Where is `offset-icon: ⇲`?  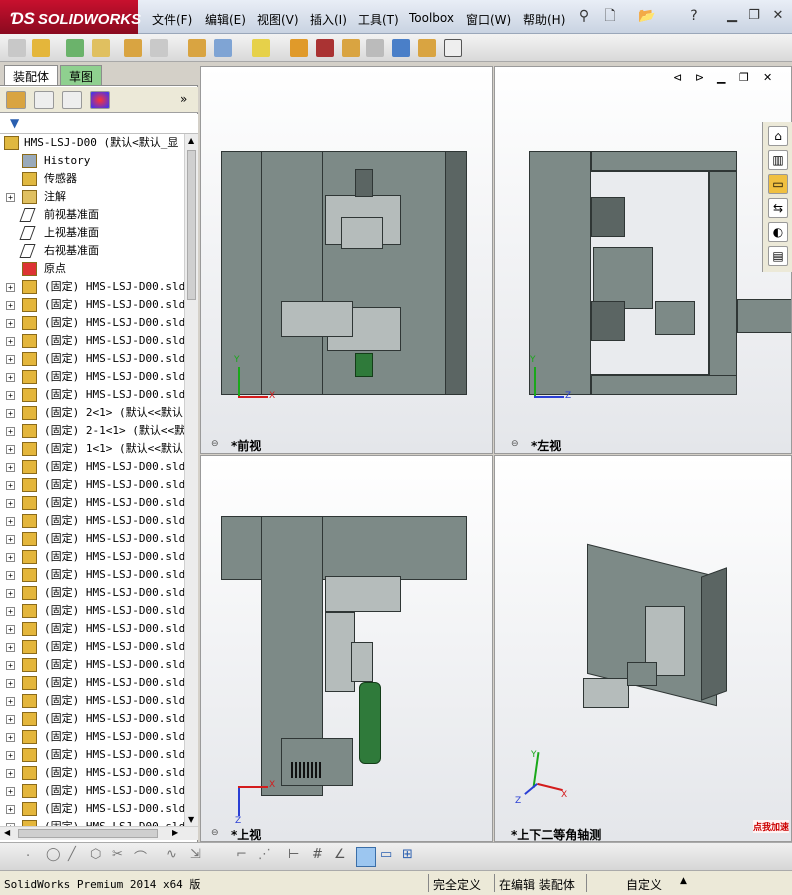
offset-icon: ⇲ is located at coordinates (195, 854).